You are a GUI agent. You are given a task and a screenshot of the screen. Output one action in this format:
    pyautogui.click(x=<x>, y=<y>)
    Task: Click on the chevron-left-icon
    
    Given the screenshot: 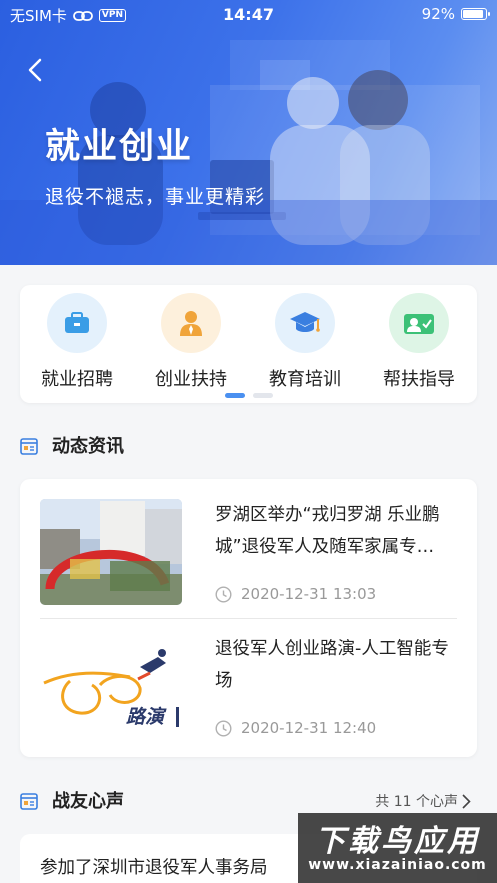 What is the action you would take?
    pyautogui.click(x=35, y=70)
    